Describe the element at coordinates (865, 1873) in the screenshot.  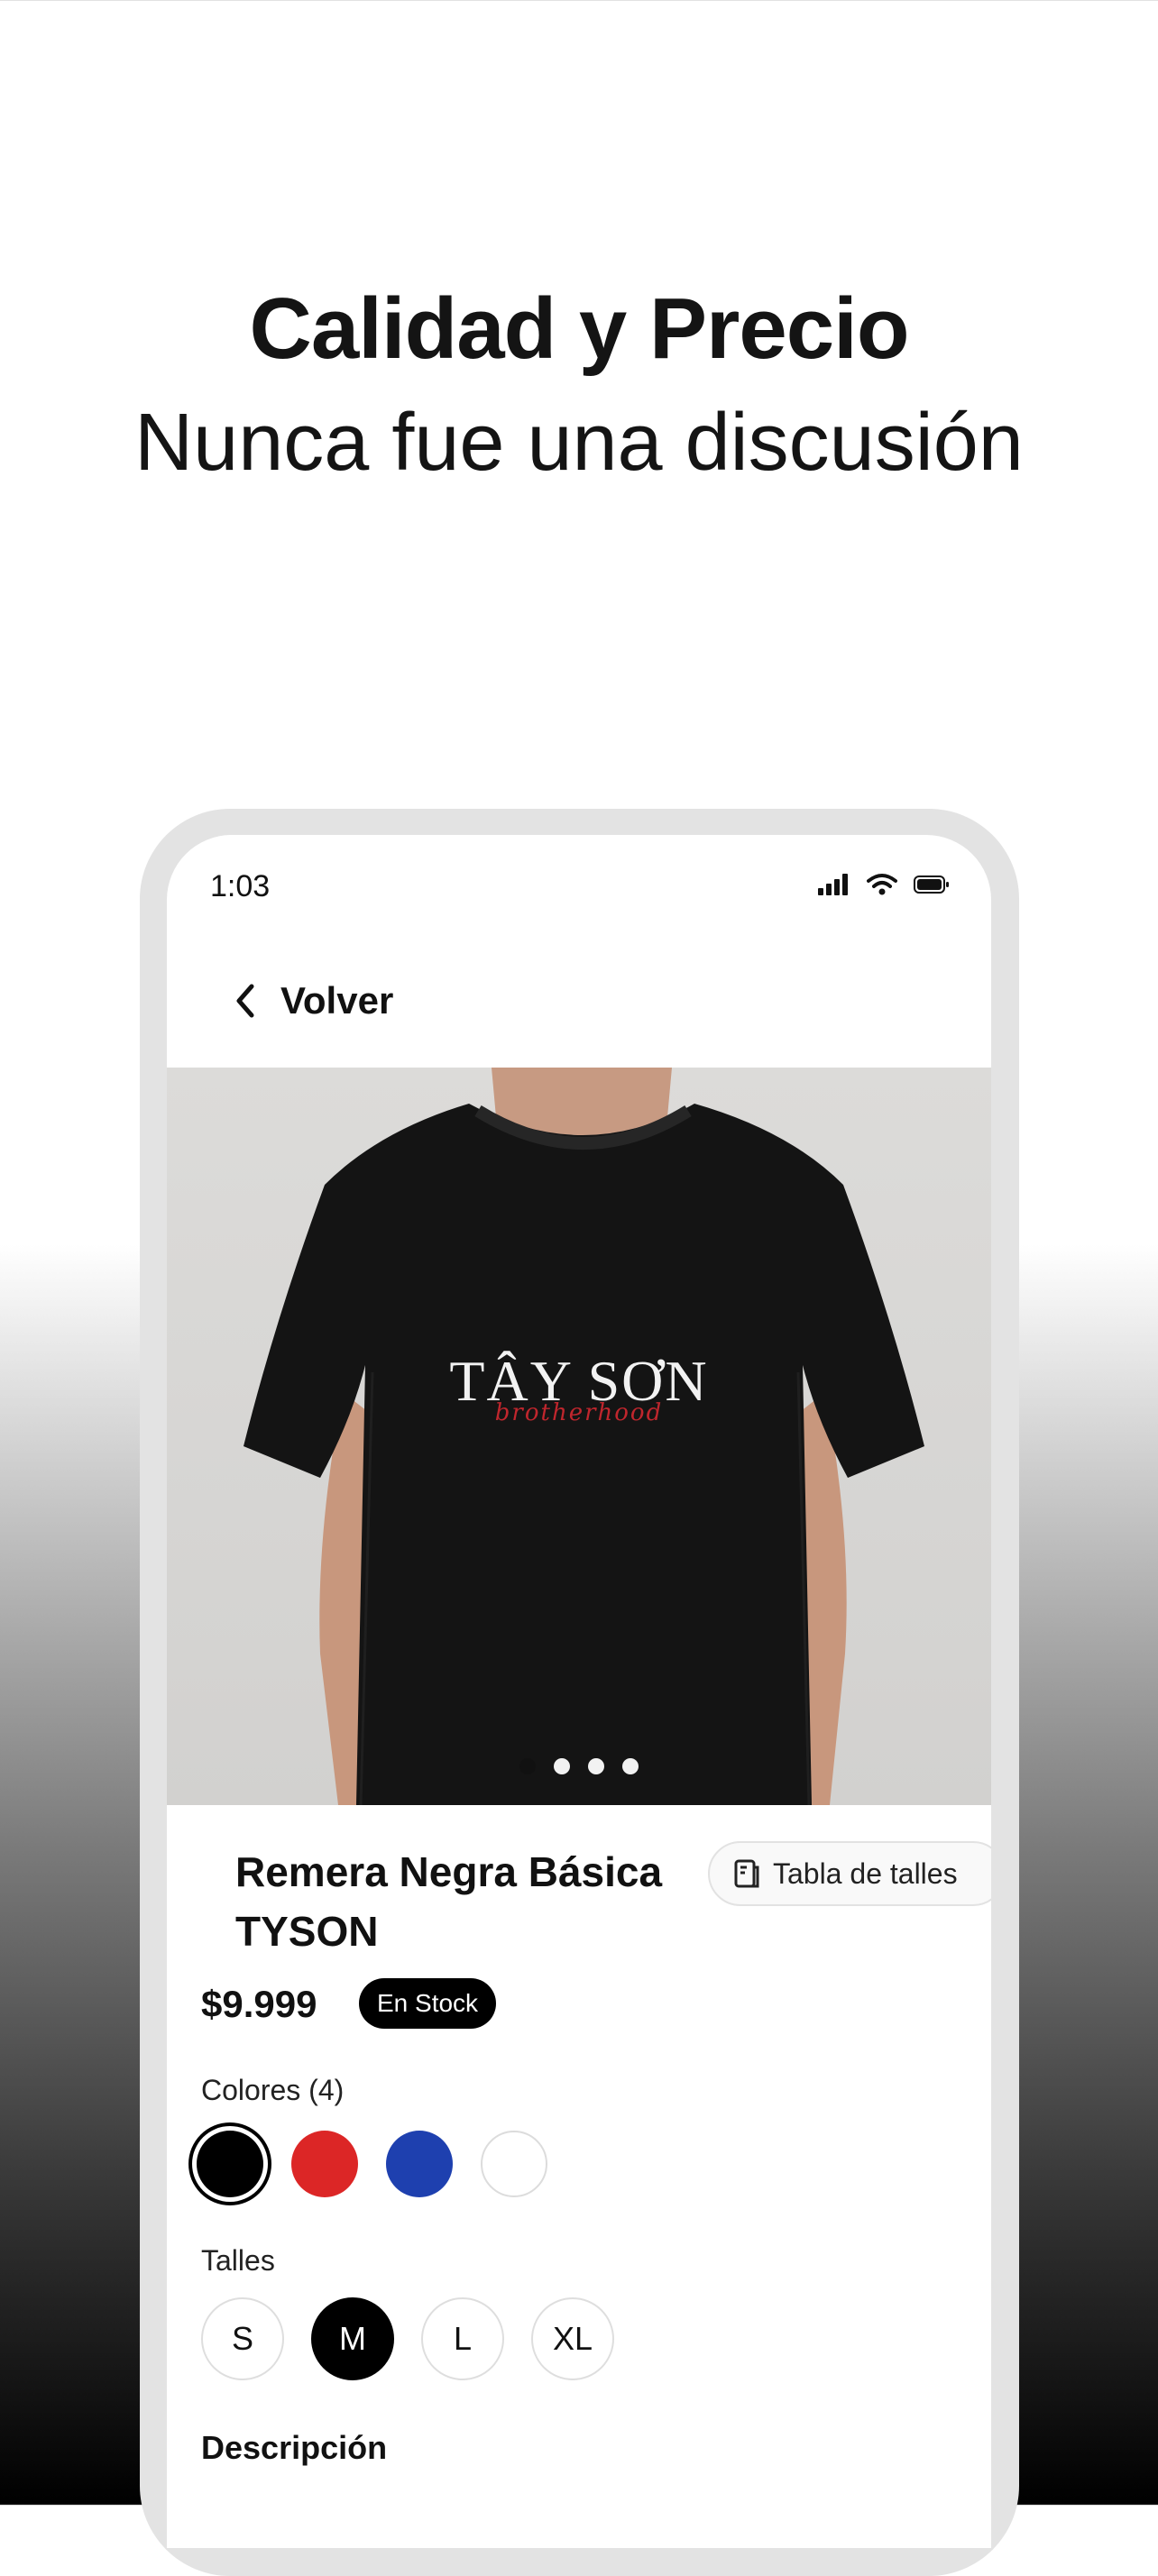
I see `size-chart-label: Tabla de talles` at that location.